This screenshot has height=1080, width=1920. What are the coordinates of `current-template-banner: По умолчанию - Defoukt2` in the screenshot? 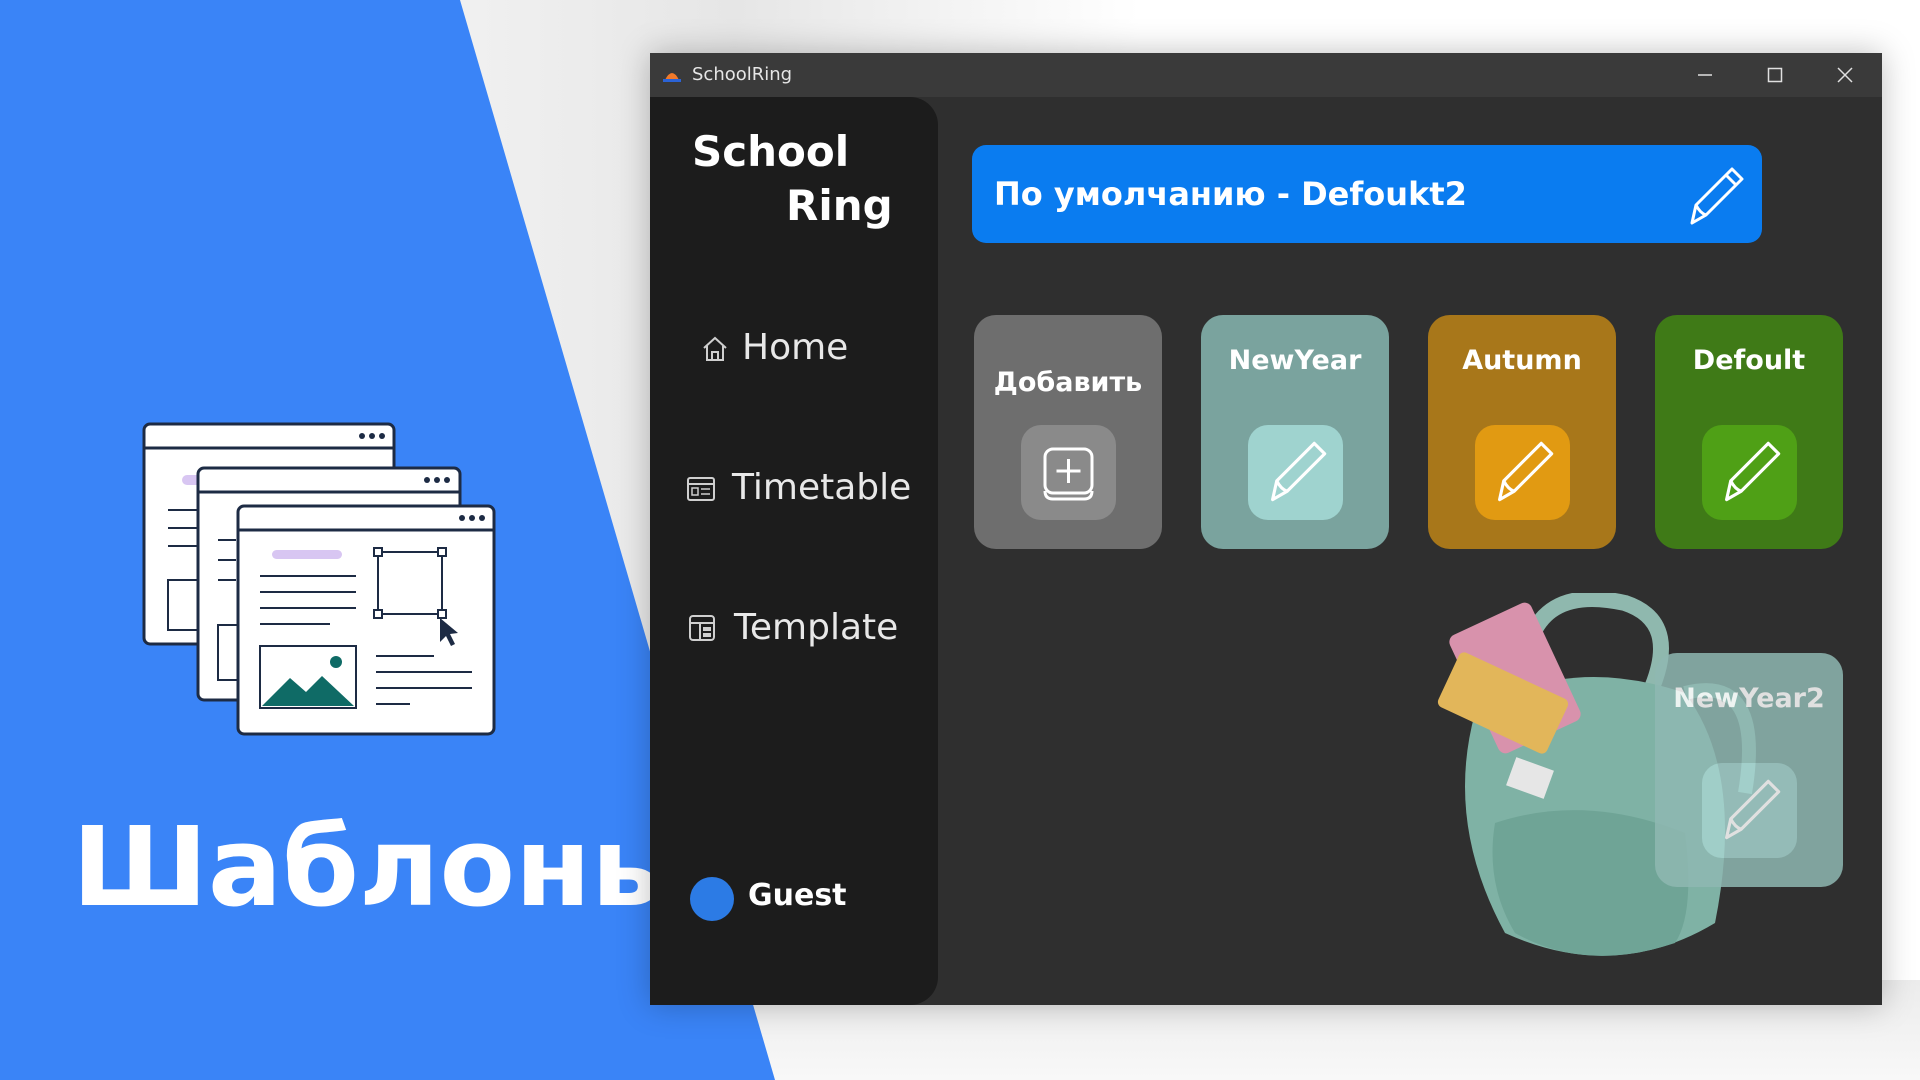 It's located at (1367, 194).